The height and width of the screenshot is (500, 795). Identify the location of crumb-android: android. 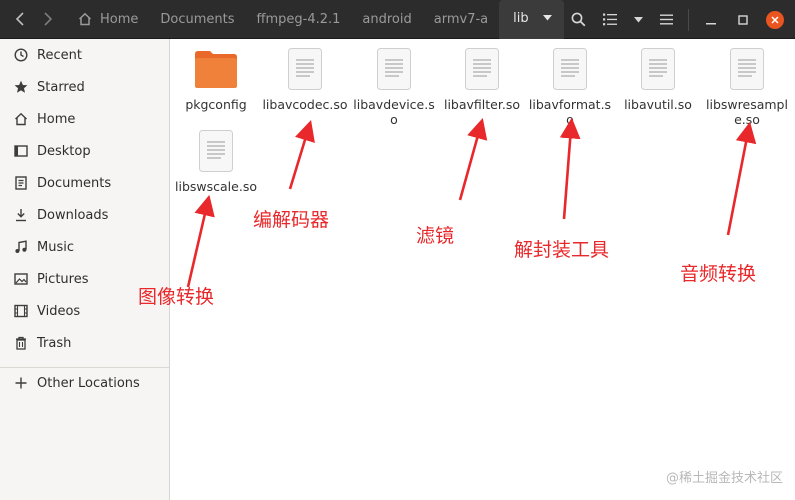
(386, 19).